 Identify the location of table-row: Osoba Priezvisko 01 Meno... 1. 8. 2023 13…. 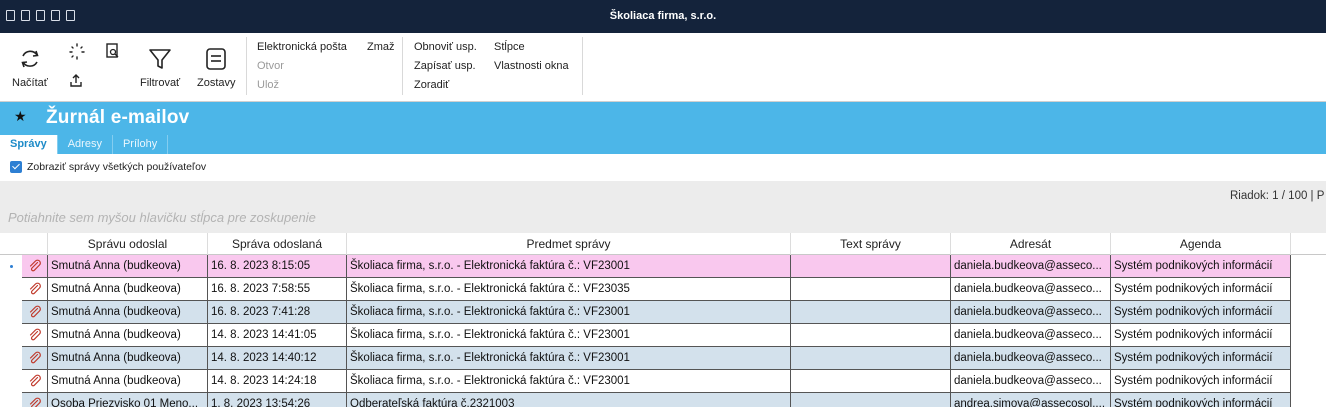
(663, 400).